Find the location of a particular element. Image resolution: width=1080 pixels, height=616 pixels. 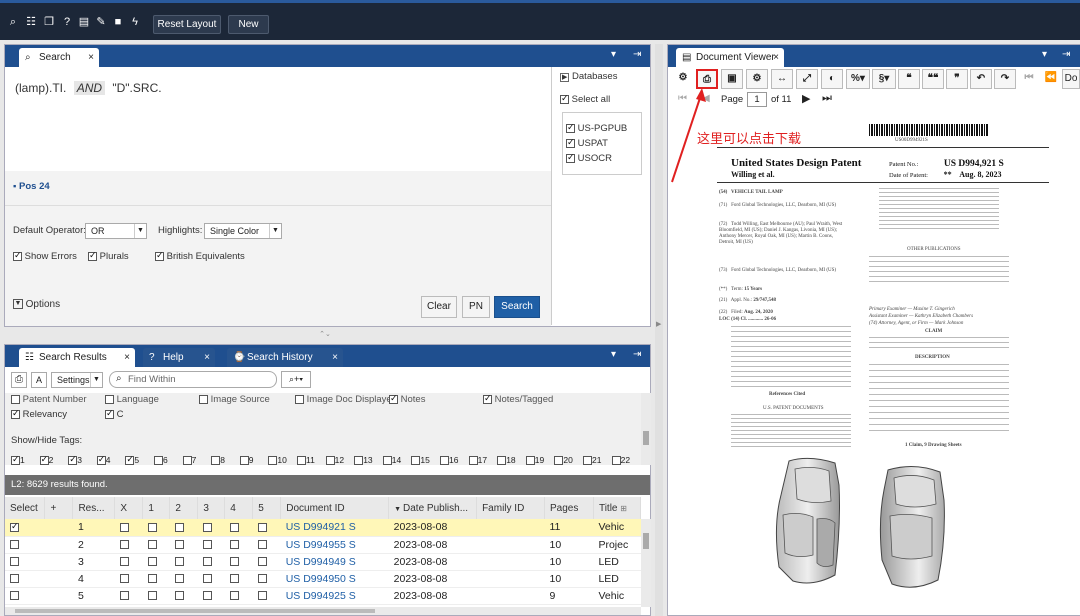

table-row: 3 US D994949 S 2023-08-08 10 LED is located at coordinates (323, 562).